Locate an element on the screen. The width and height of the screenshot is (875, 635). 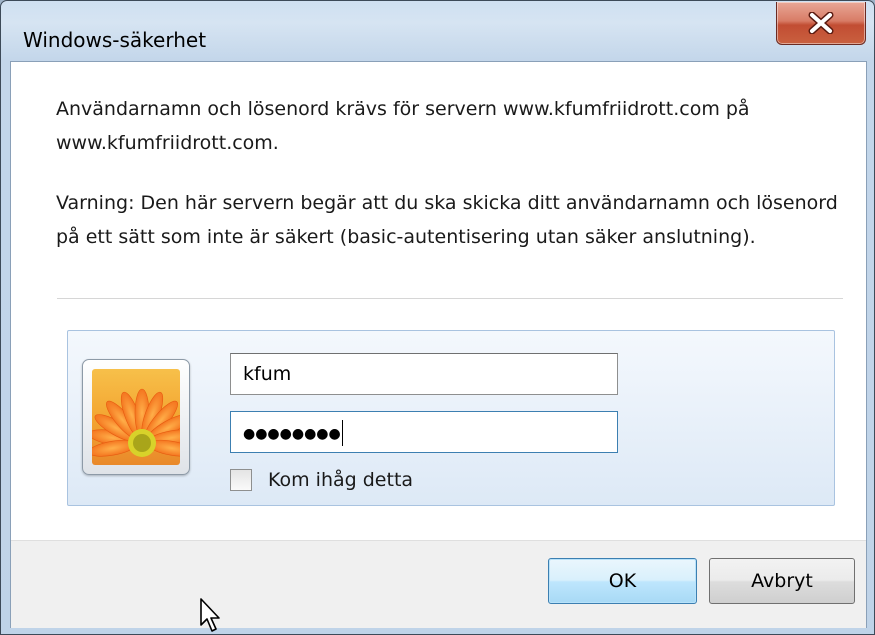
close-button is located at coordinates (821, 23).